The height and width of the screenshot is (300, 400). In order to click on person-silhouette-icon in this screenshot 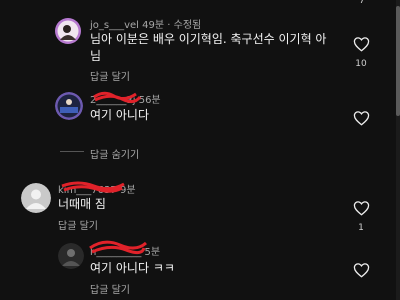, I will do `click(36, 198)`.